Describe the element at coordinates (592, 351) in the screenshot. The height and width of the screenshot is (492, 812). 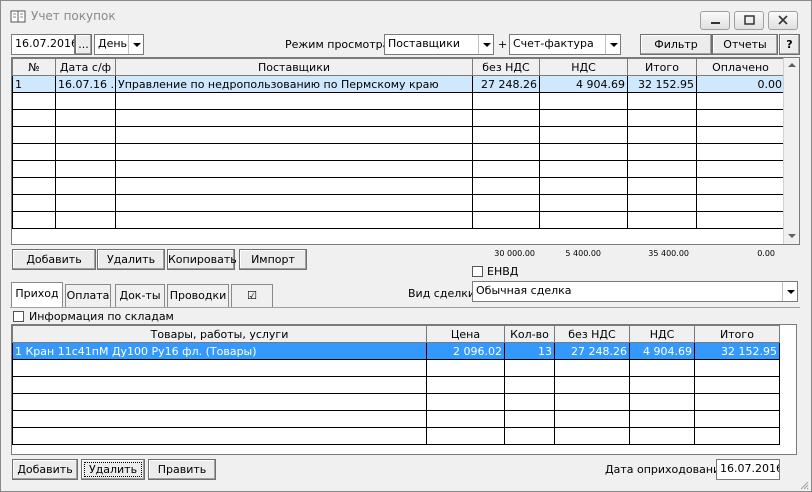
I see `cell-without-vat: 27 248.26` at that location.